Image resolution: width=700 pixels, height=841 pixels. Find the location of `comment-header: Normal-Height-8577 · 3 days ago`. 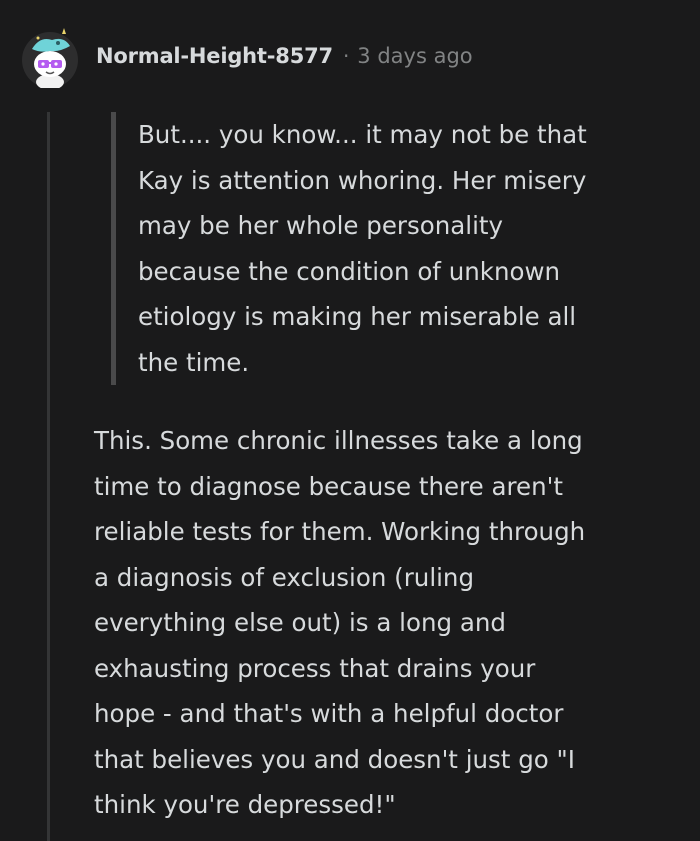

comment-header: Normal-Height-8577 · 3 days ago is located at coordinates (245, 56).